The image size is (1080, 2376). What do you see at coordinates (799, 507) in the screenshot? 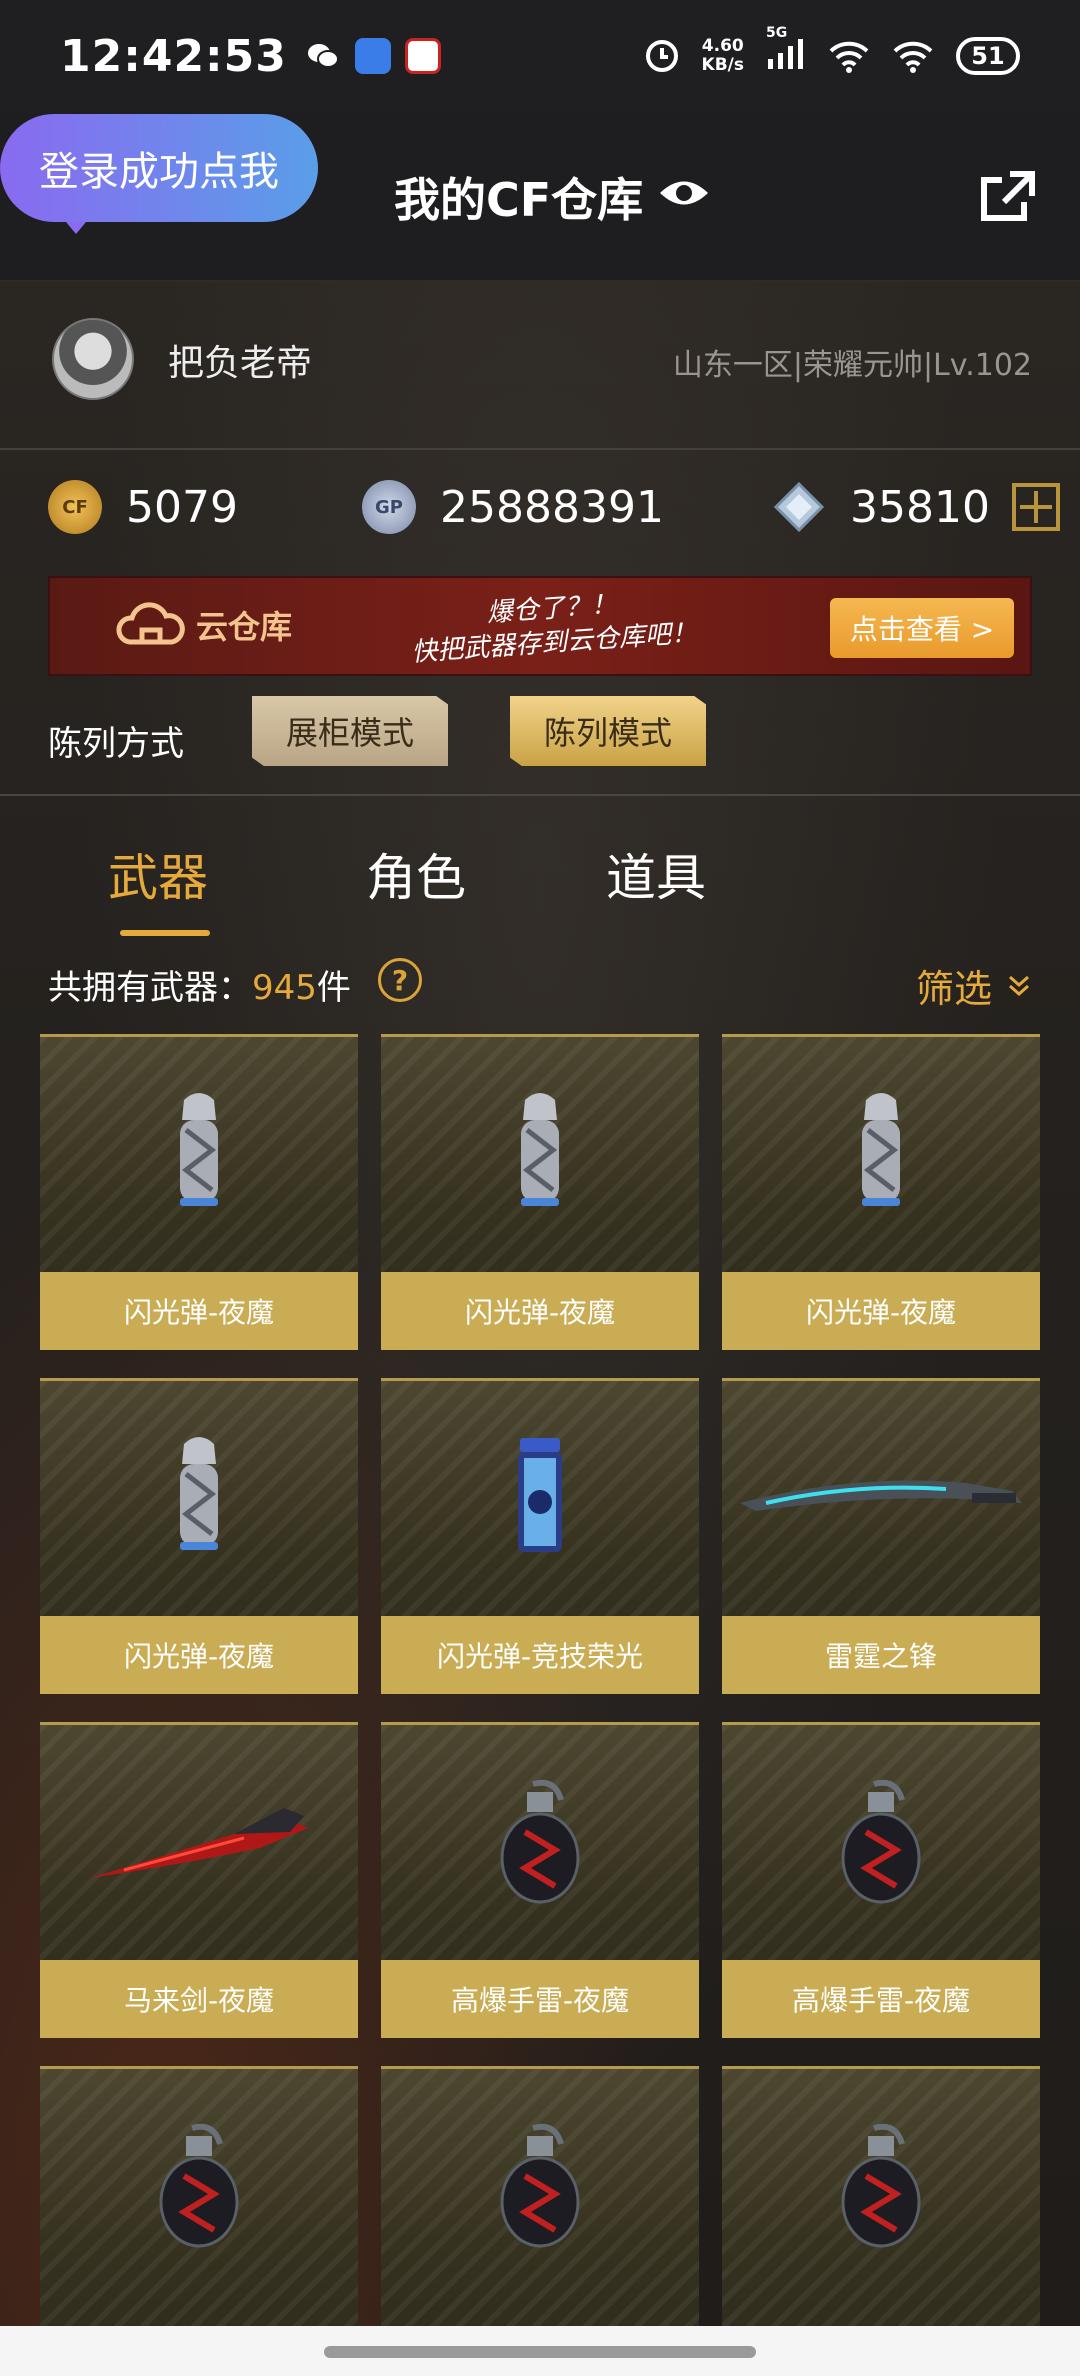
I see `diamond-icon` at bounding box center [799, 507].